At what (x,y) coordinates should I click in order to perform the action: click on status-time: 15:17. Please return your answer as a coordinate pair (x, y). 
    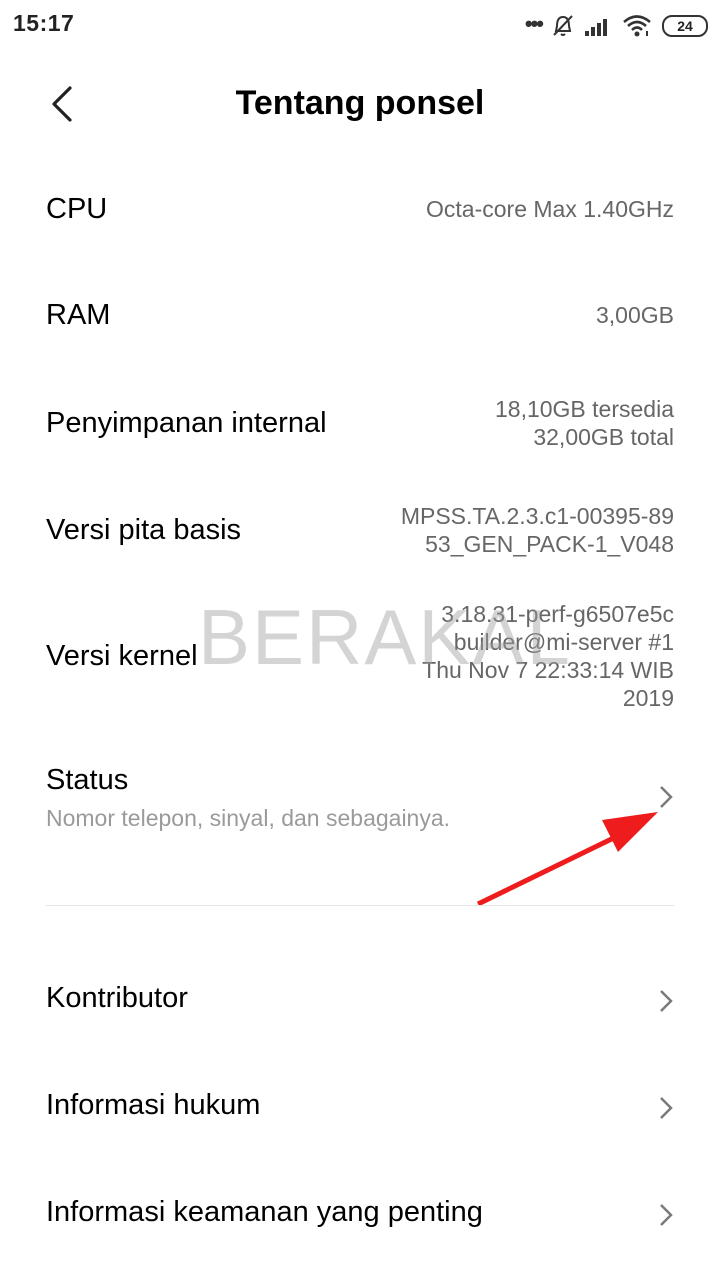
    Looking at the image, I should click on (44, 23).